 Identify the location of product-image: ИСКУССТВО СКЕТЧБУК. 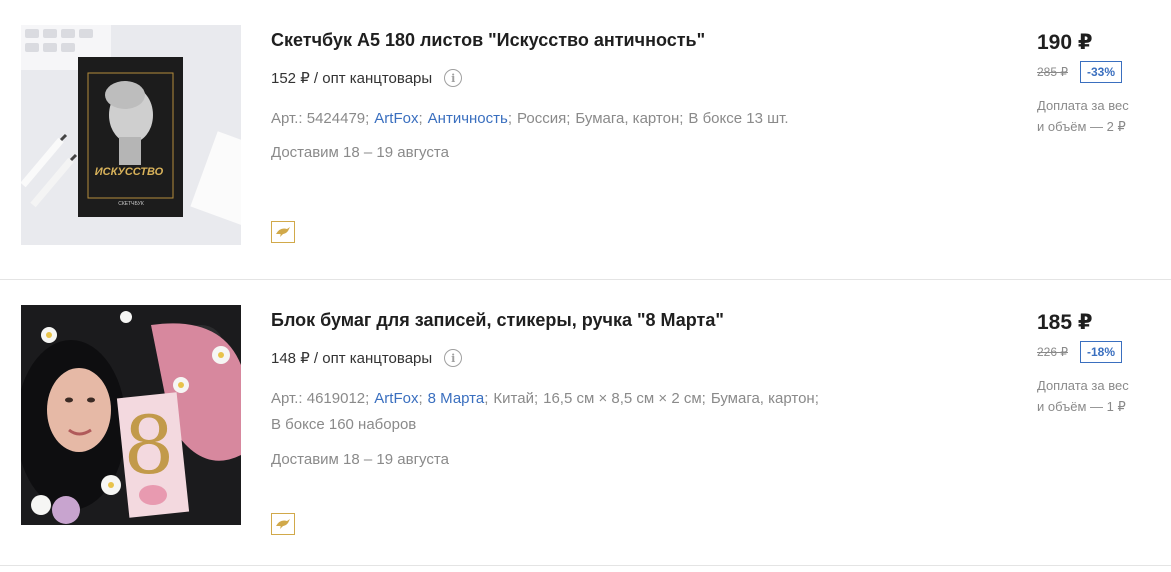
(131, 135).